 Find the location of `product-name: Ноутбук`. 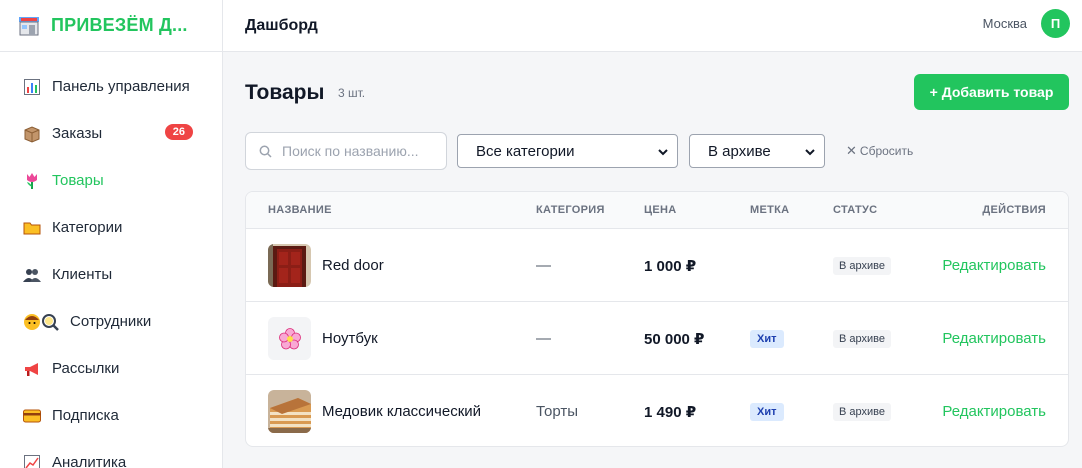

product-name: Ноутбук is located at coordinates (350, 338).